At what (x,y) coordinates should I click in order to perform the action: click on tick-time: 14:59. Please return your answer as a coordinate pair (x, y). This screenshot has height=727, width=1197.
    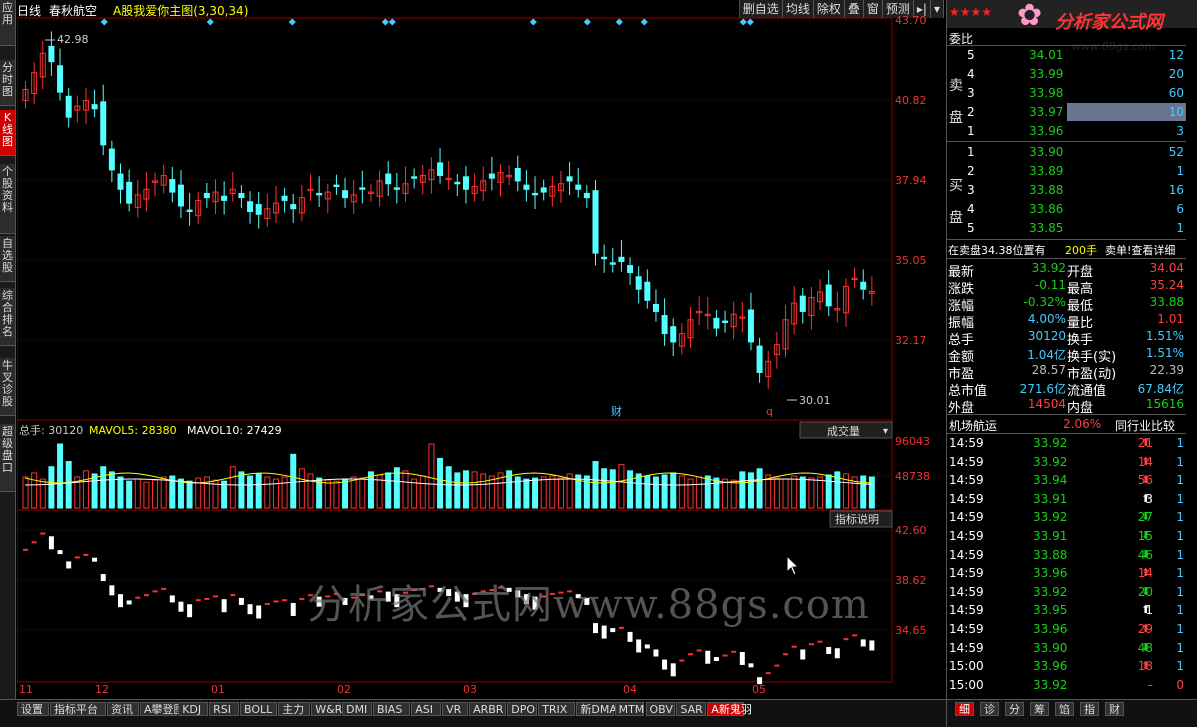
    Looking at the image, I should click on (966, 461).